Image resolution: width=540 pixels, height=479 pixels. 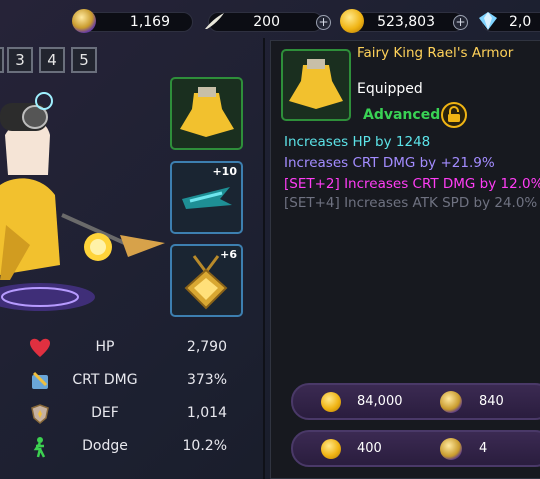 I want to click on item-equipped-status: Equipped, so click(x=390, y=89).